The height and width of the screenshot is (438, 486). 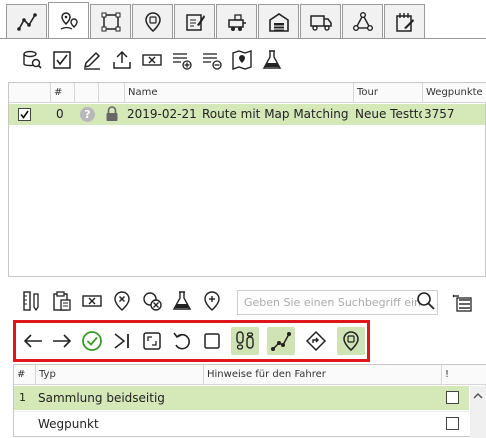 I want to click on tab-divider, so click(x=243, y=38).